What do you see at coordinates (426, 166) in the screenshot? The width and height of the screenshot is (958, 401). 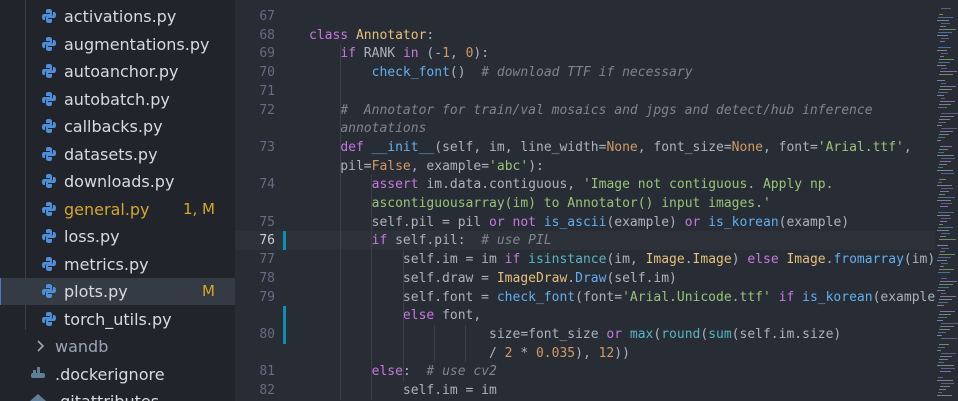 I see `code-text: pil=False, example='abc'):` at bounding box center [426, 166].